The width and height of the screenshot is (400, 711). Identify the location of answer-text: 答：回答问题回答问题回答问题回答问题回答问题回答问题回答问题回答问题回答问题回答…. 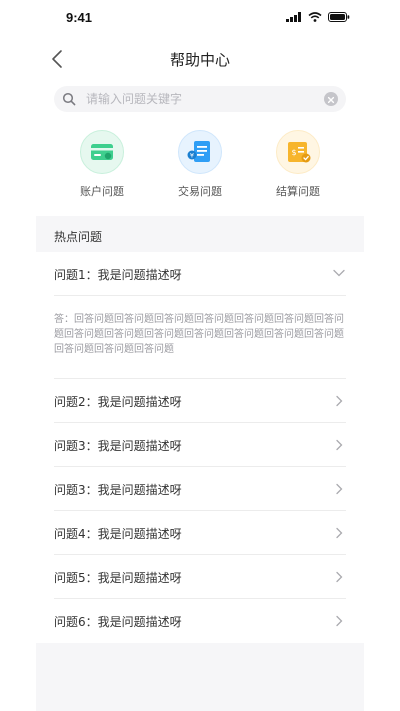
(200, 337).